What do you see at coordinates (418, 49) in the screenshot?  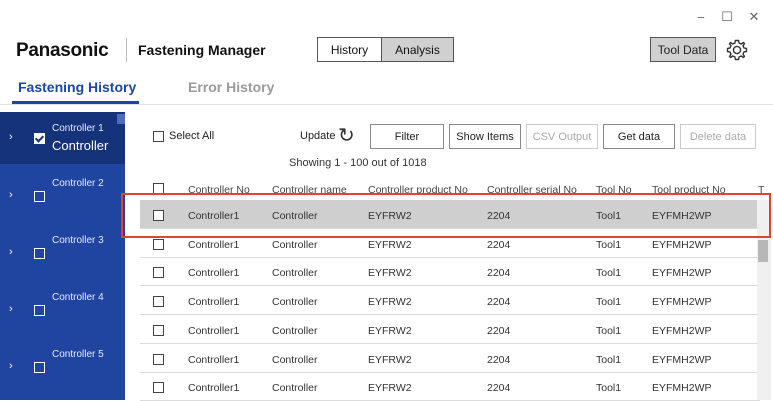 I see `tab-analysis: Analysis` at bounding box center [418, 49].